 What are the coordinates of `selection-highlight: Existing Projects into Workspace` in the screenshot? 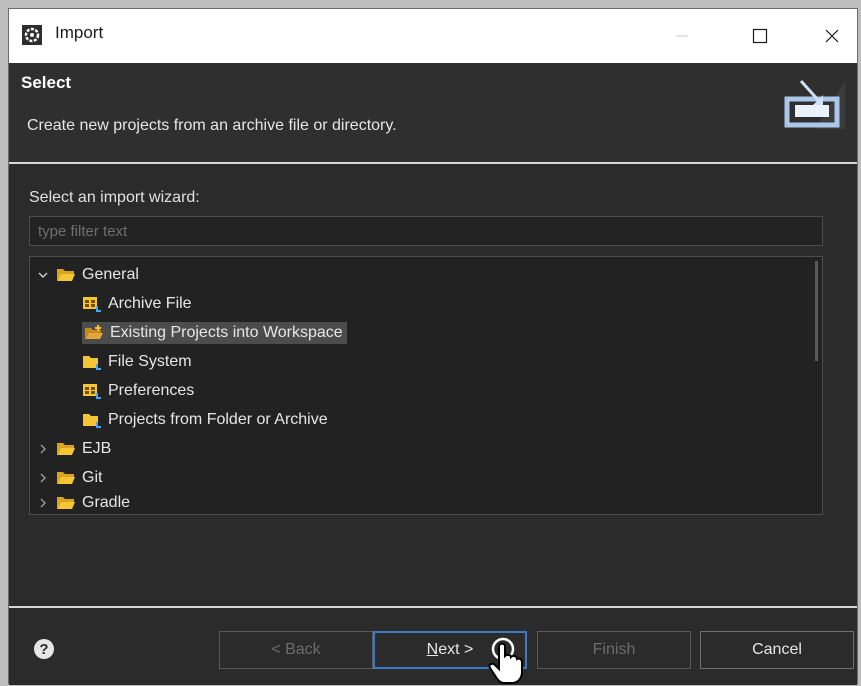 It's located at (214, 333).